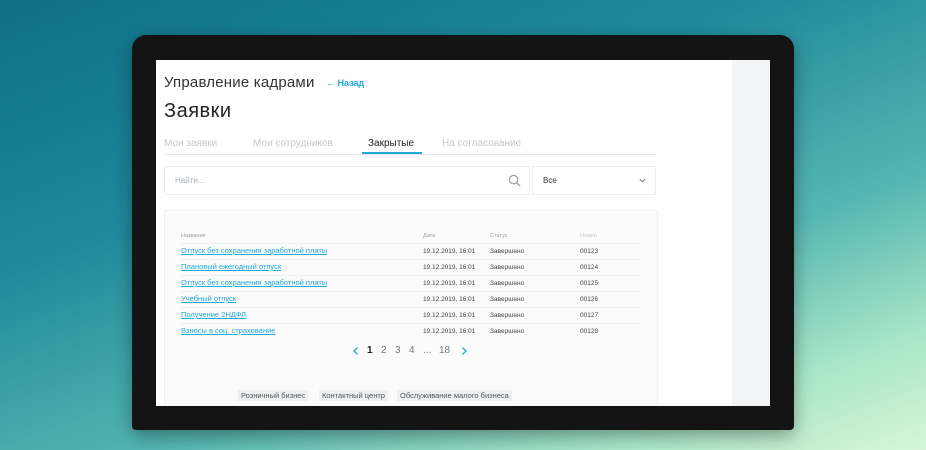 This screenshot has height=450, width=926. I want to click on table-row-name-link: Получение 2НДФЛ, so click(213, 314).